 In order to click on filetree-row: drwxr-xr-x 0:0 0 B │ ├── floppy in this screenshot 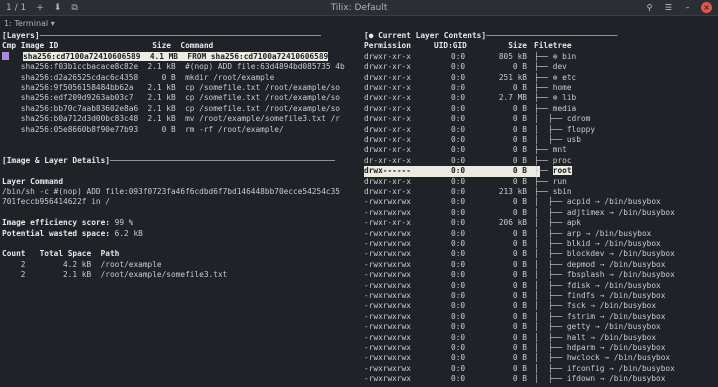, I will do `click(541, 130)`.